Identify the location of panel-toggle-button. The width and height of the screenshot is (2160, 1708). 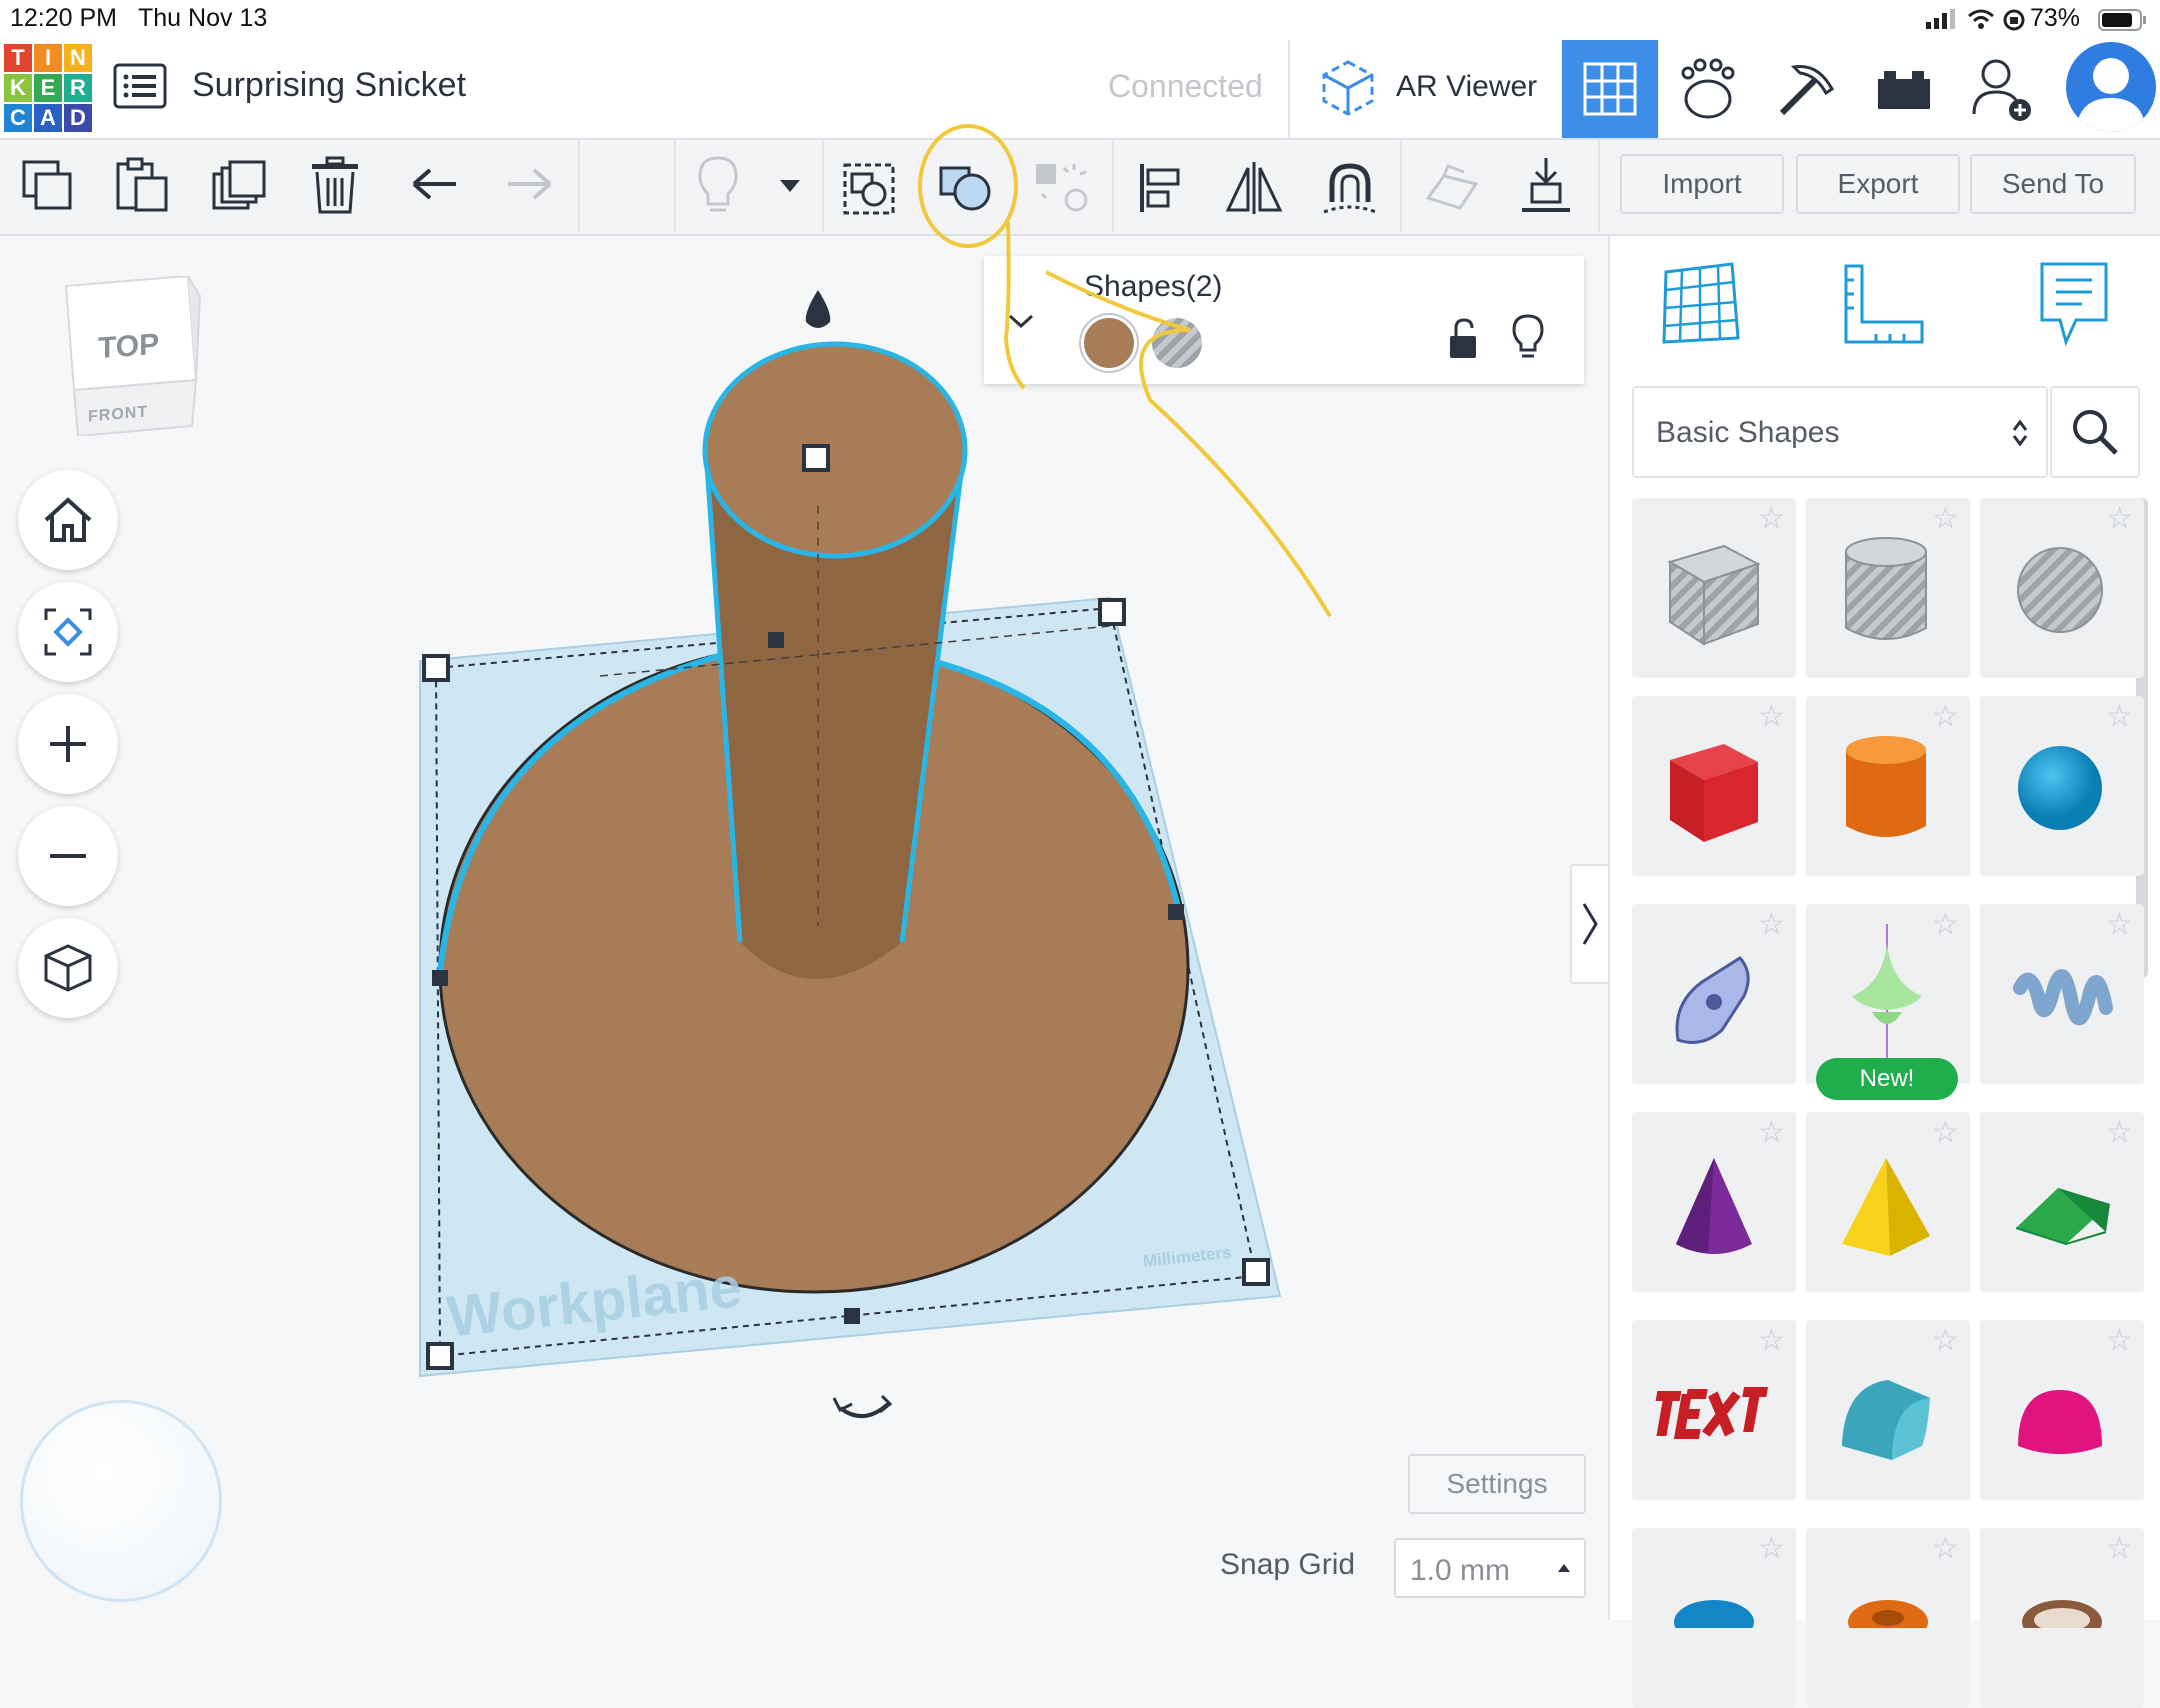
(1589, 924).